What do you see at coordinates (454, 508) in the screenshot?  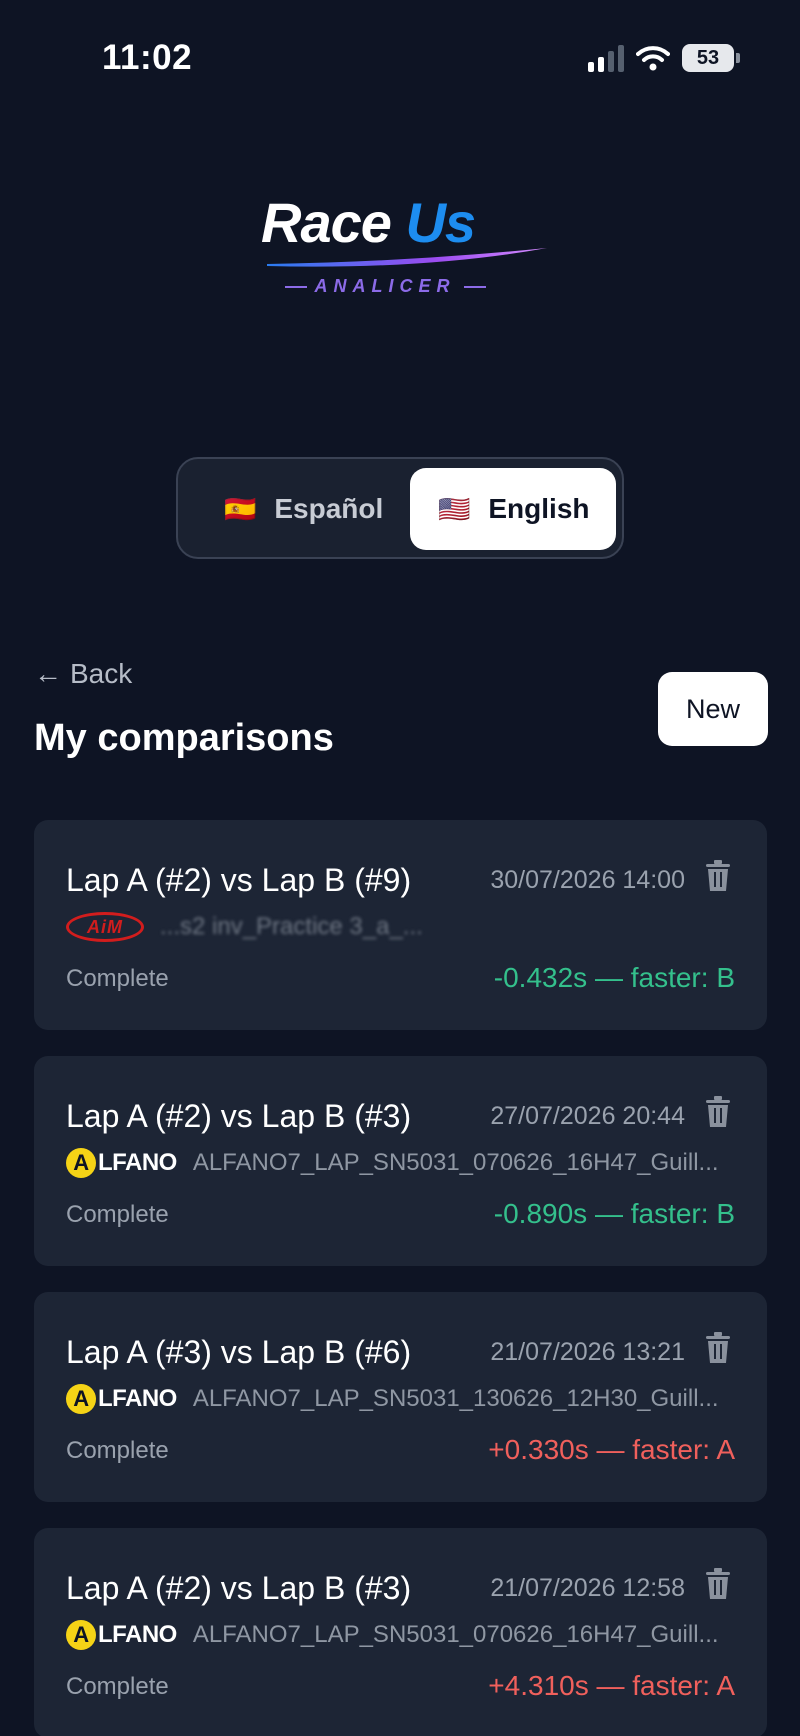 I see `us-flag-icon: 🇺🇸` at bounding box center [454, 508].